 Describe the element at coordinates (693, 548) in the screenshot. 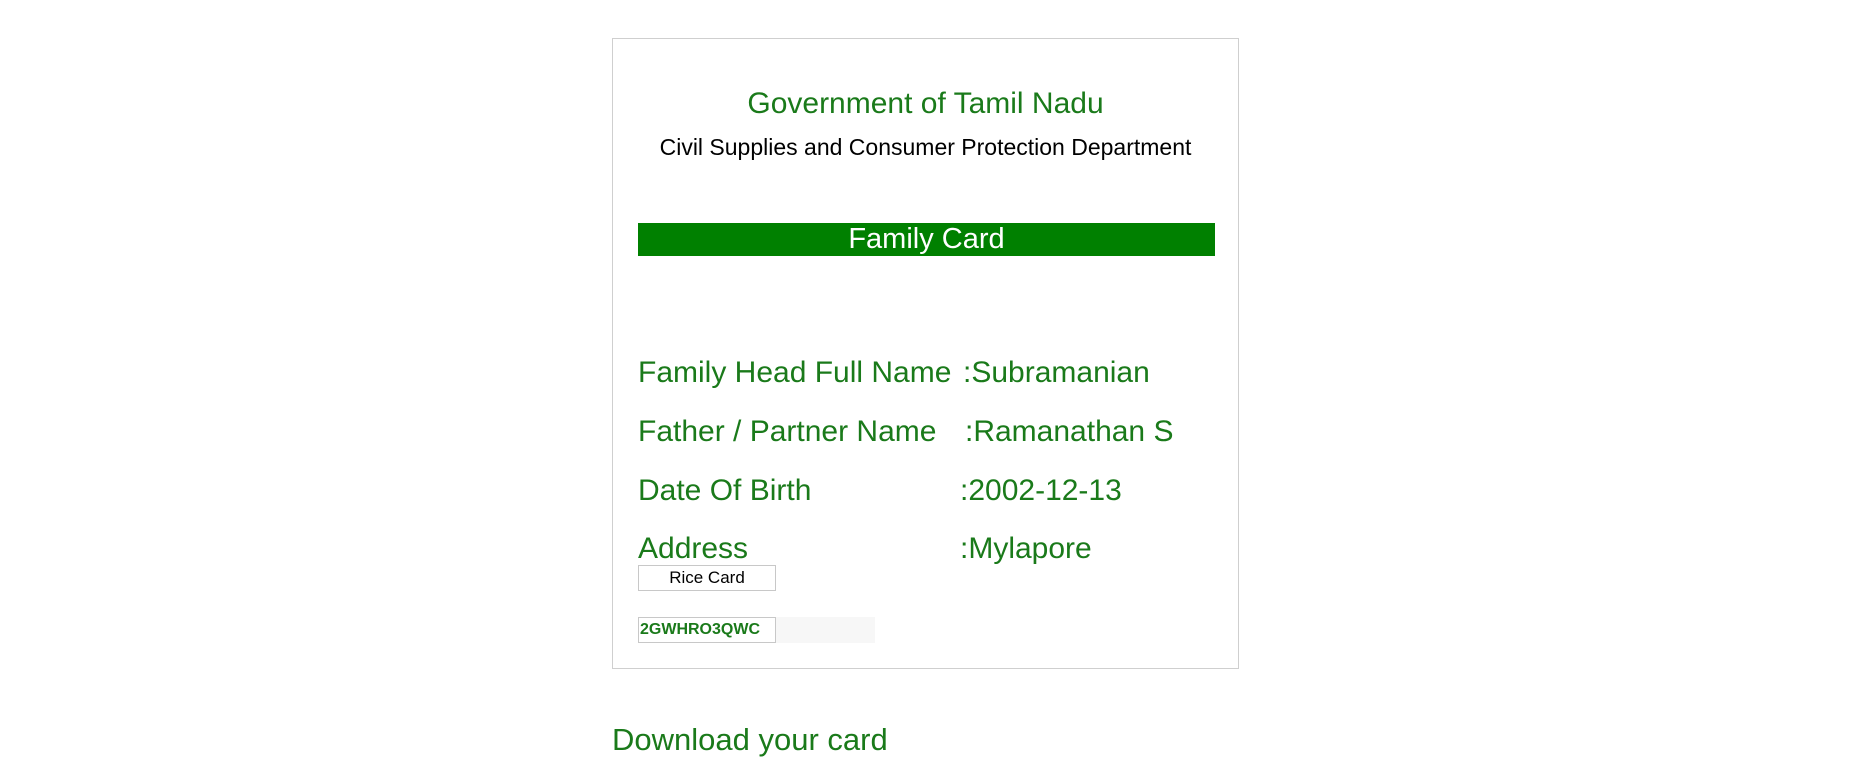

I see `field-label: Address` at that location.